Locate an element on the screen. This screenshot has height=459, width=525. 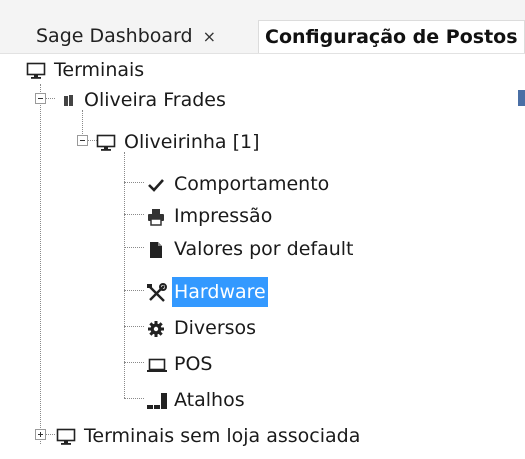
tree-node-label: Oliveirinha [1] is located at coordinates (192, 141).